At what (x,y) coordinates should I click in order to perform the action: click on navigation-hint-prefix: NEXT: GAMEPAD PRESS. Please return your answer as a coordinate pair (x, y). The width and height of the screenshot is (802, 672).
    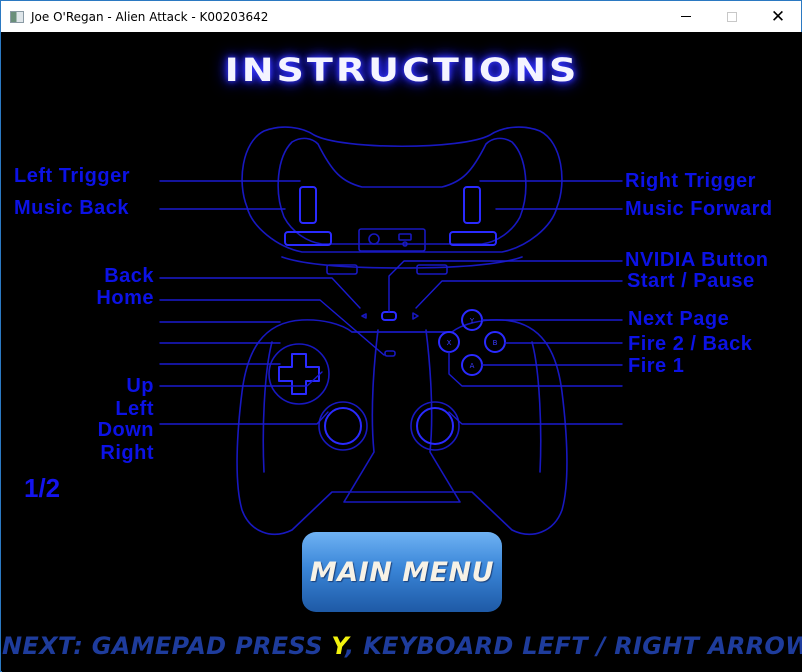
    Looking at the image, I should click on (167, 646).